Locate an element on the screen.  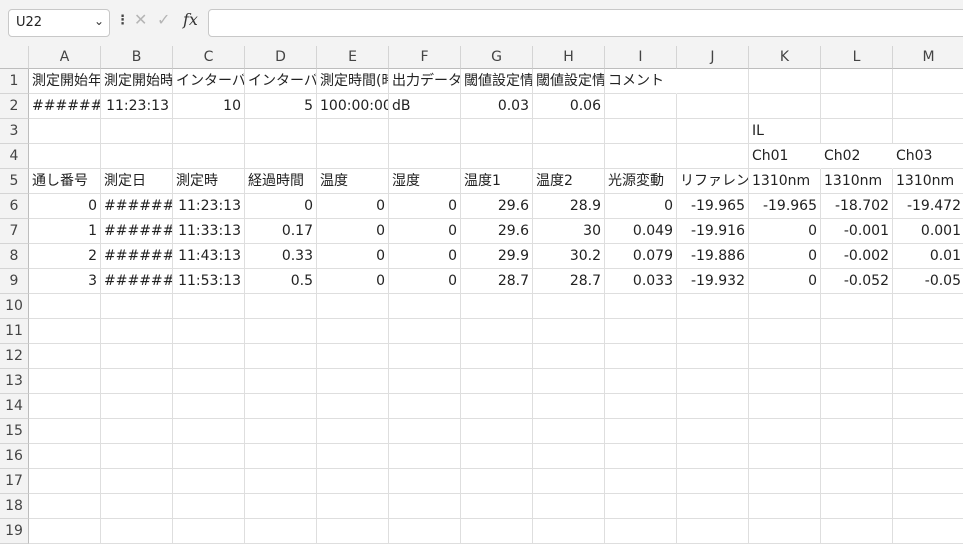
cell-I16 is located at coordinates (641, 456).